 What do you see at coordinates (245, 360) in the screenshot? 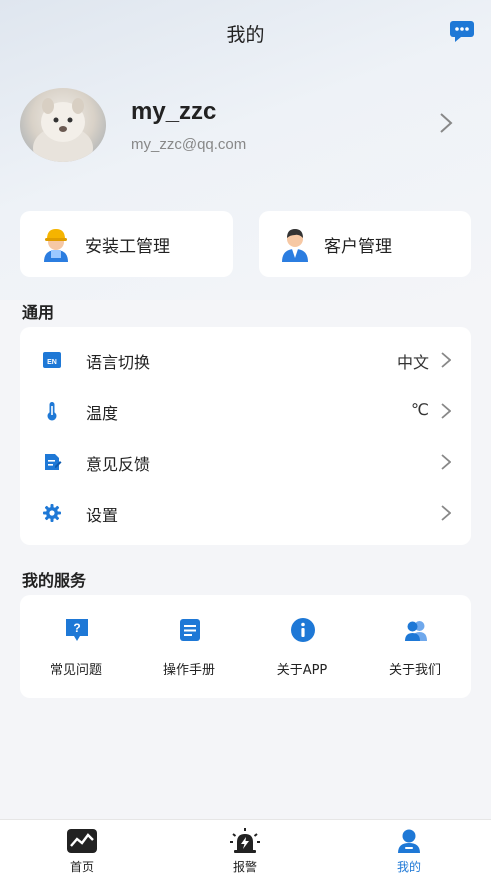
I see `language-switch-row: EN 语言切换 中文` at bounding box center [245, 360].